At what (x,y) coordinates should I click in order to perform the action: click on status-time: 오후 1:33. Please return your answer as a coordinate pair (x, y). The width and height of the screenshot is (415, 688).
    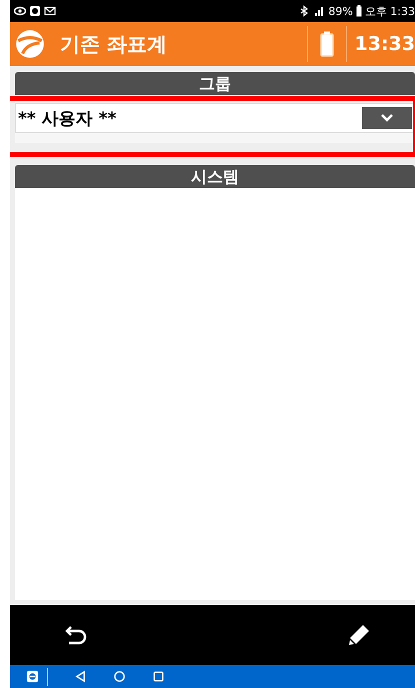
    Looking at the image, I should click on (389, 11).